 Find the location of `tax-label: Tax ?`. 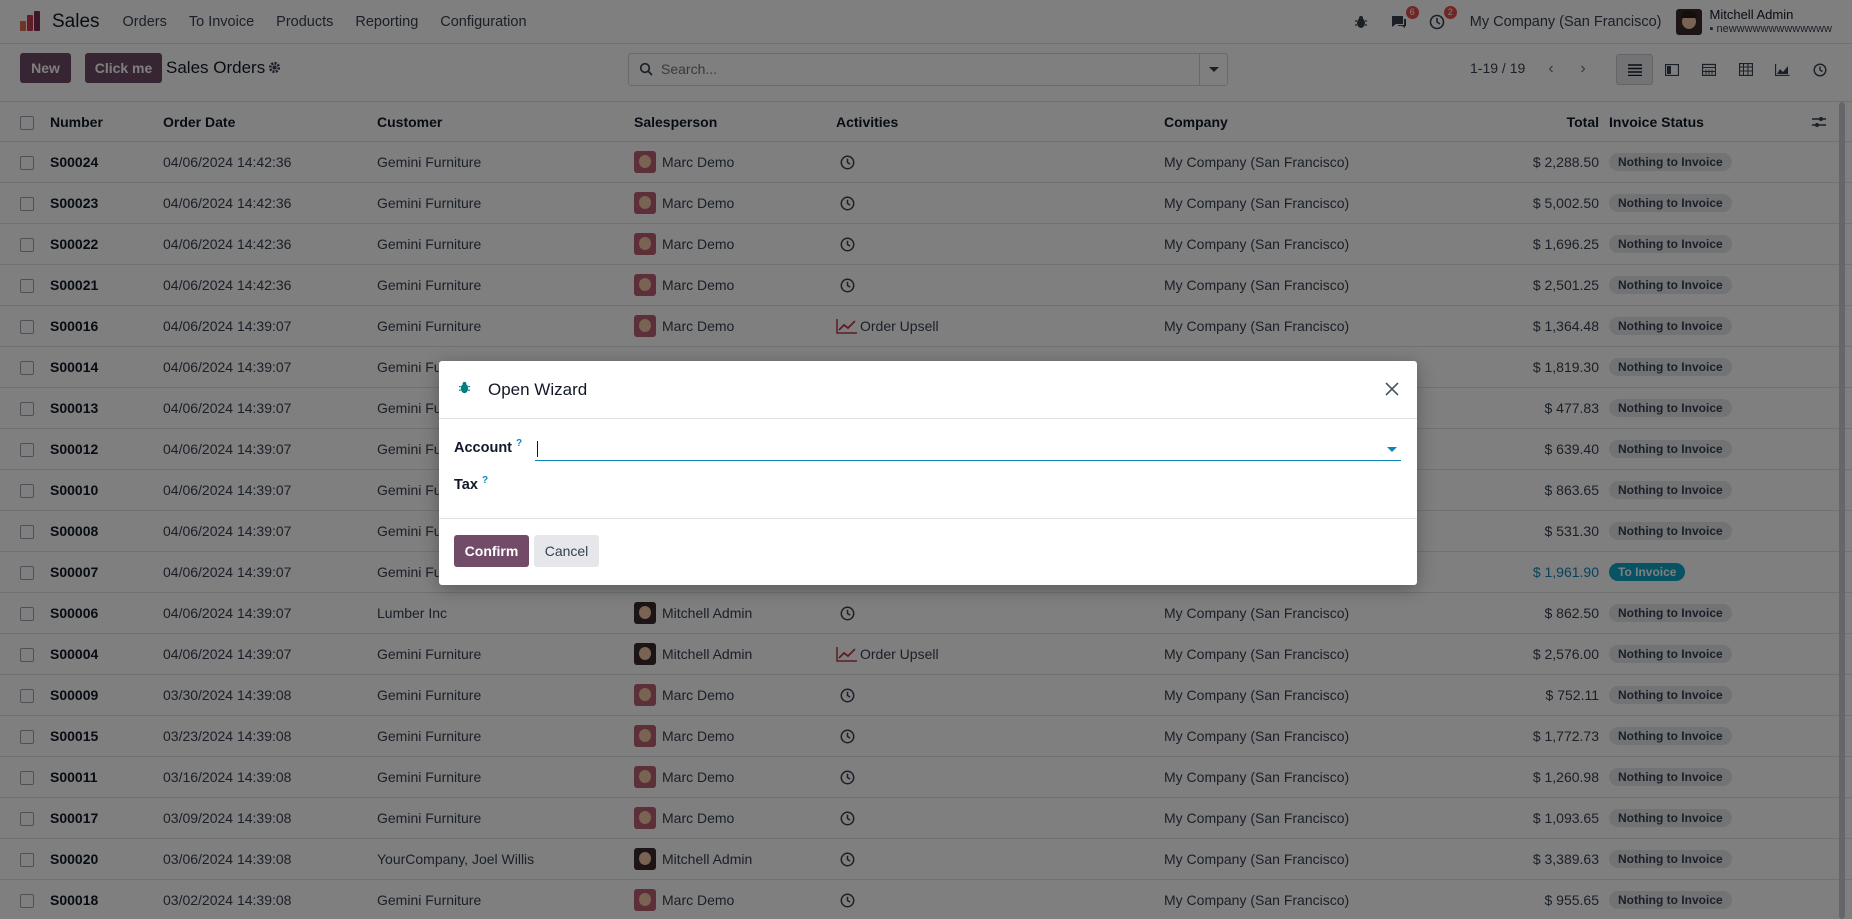

tax-label: Tax ? is located at coordinates (471, 484).